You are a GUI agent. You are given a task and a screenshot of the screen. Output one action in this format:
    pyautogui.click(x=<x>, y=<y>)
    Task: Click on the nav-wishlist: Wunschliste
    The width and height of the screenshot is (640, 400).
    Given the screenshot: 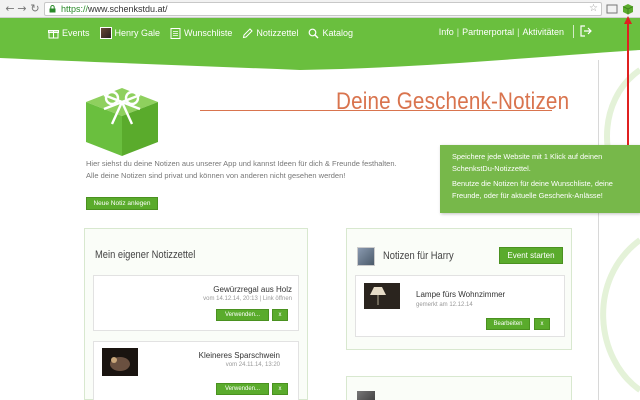 What is the action you would take?
    pyautogui.click(x=201, y=33)
    